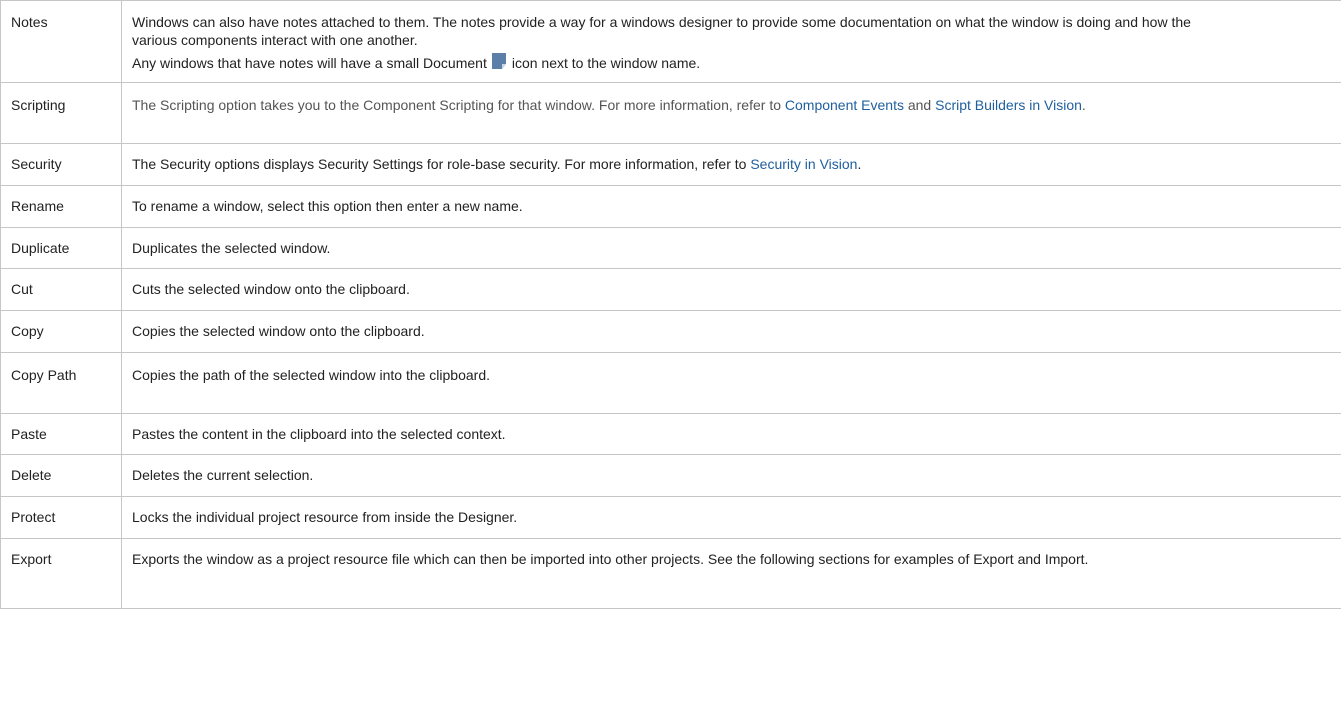  Describe the element at coordinates (606, 63) in the screenshot. I see `notes-desc-after-icon: icon next to the window name.` at that location.